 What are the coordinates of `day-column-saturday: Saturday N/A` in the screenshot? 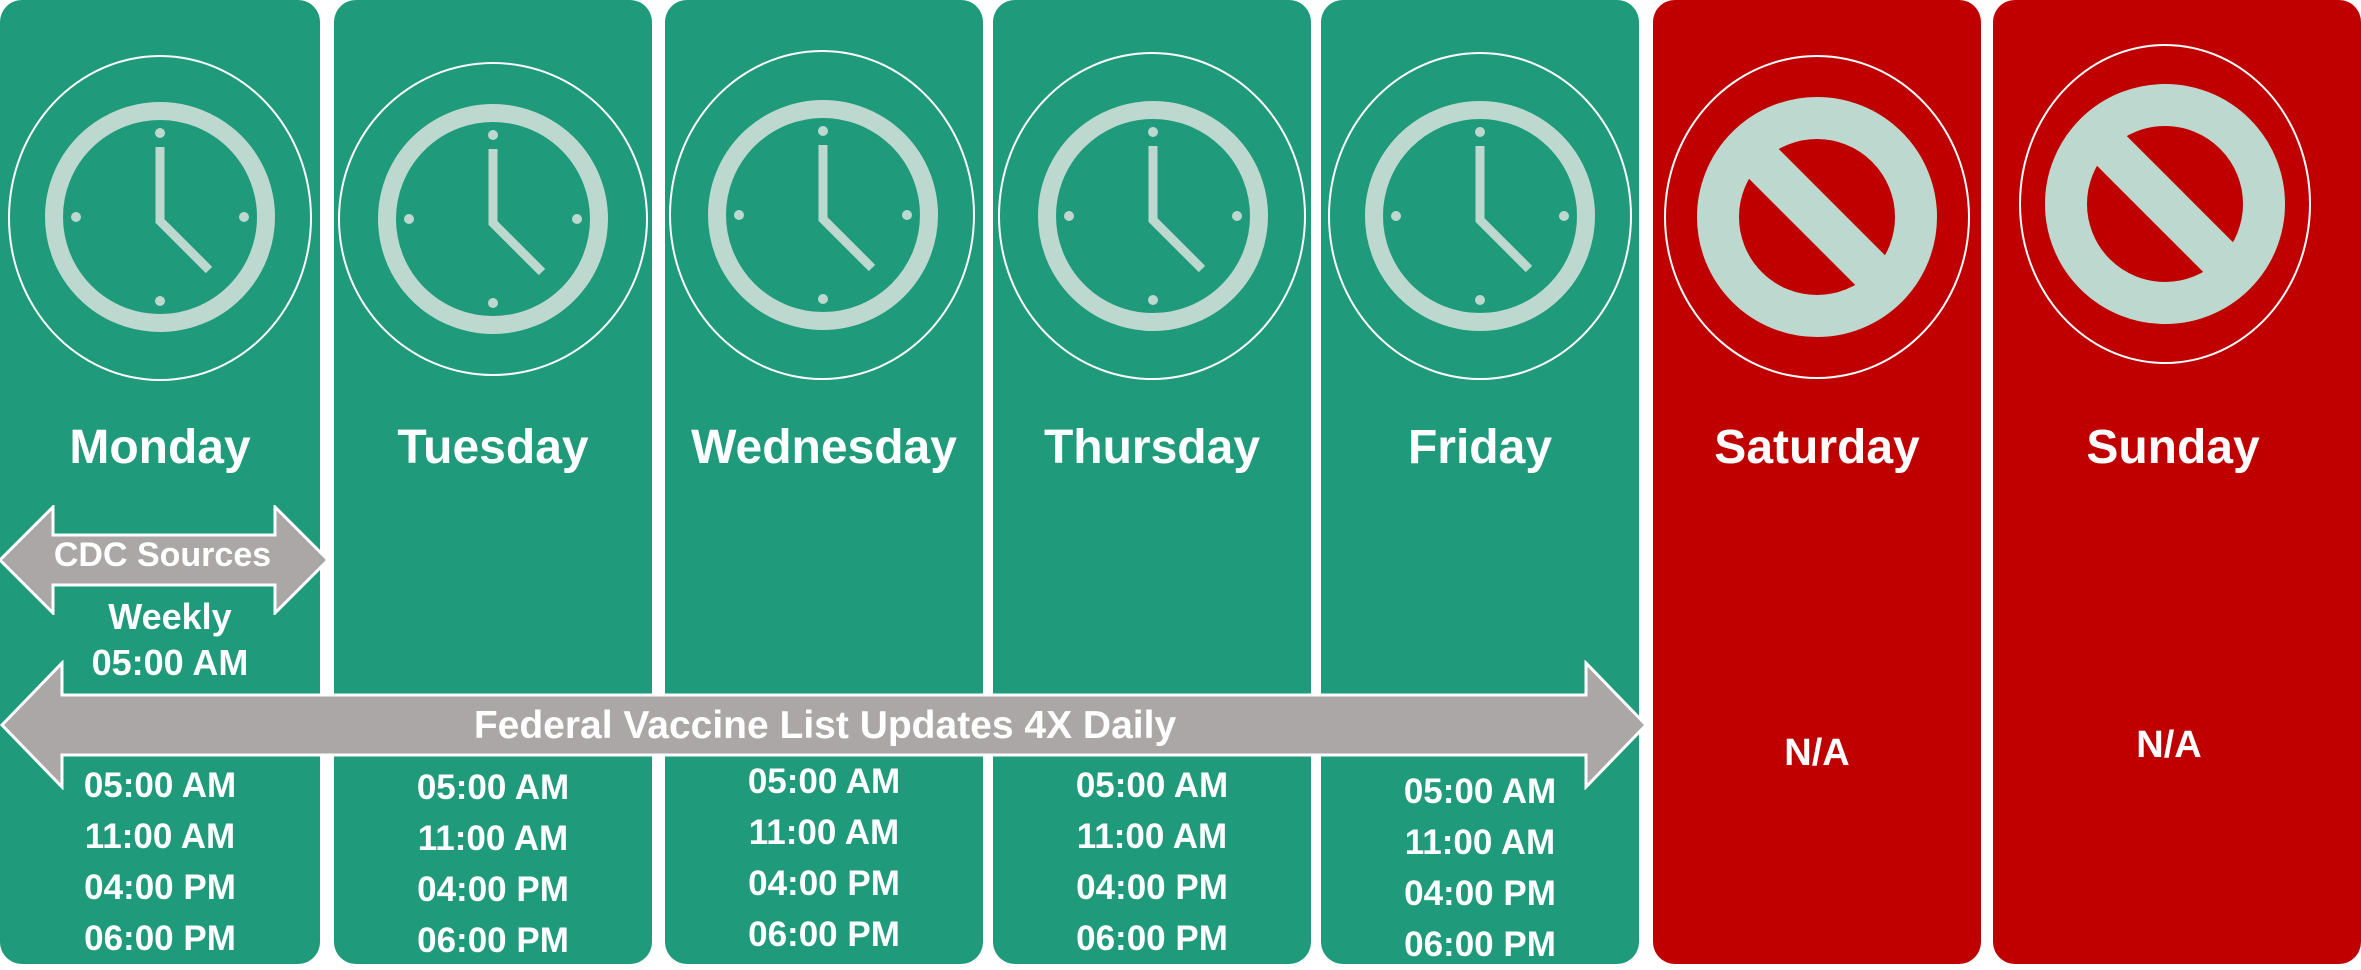 It's located at (1817, 482).